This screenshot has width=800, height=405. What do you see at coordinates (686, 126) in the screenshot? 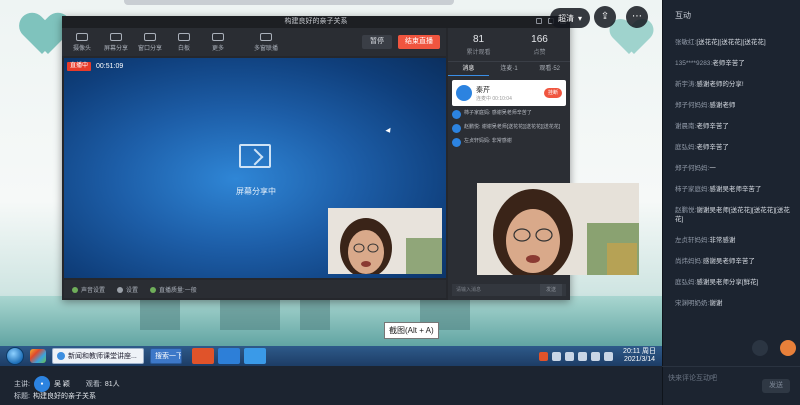
I see `chat-user: 谢晨南:` at bounding box center [686, 126].